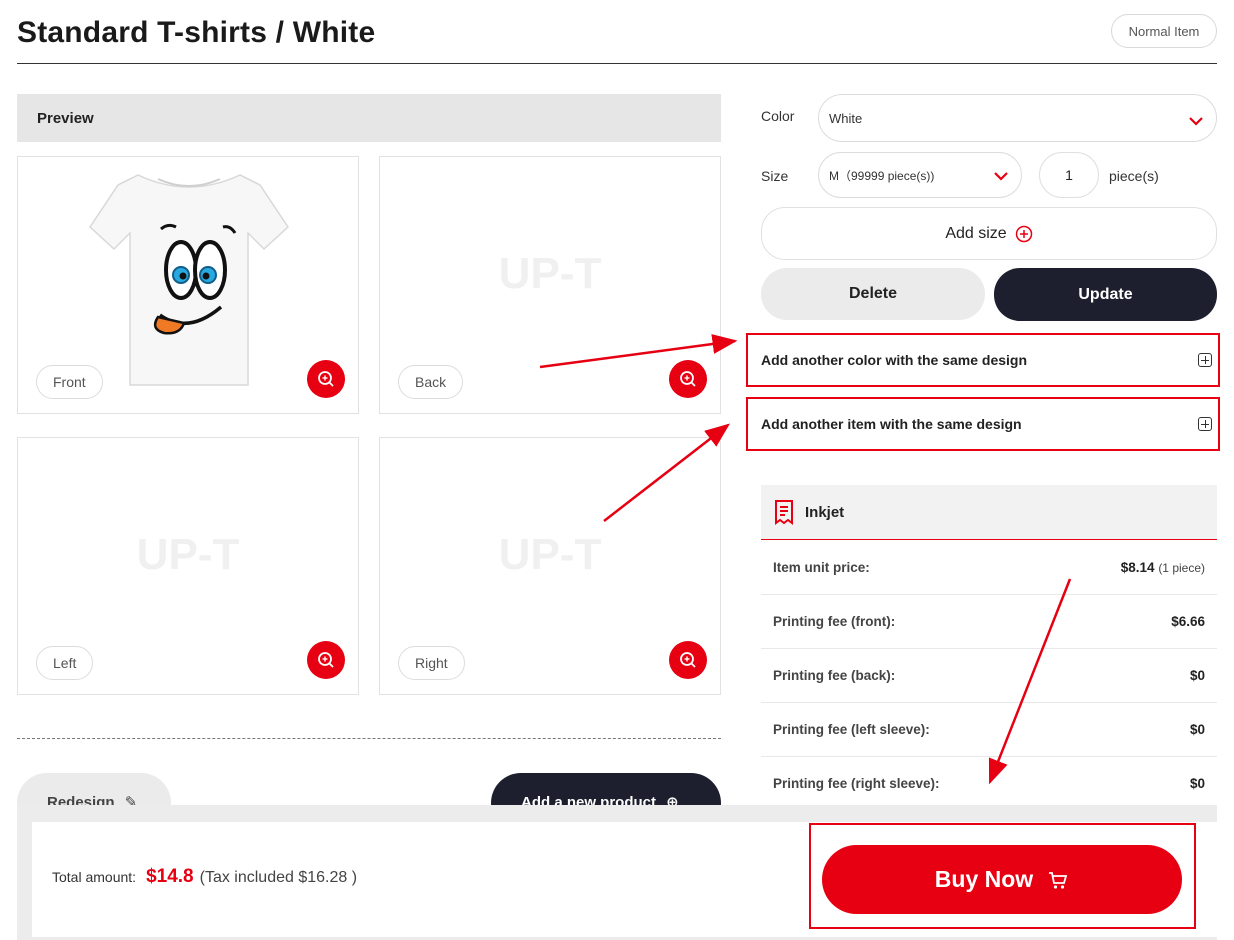 The width and height of the screenshot is (1234, 940). Describe the element at coordinates (873, 294) in the screenshot. I see `delete-button: Delete` at that location.